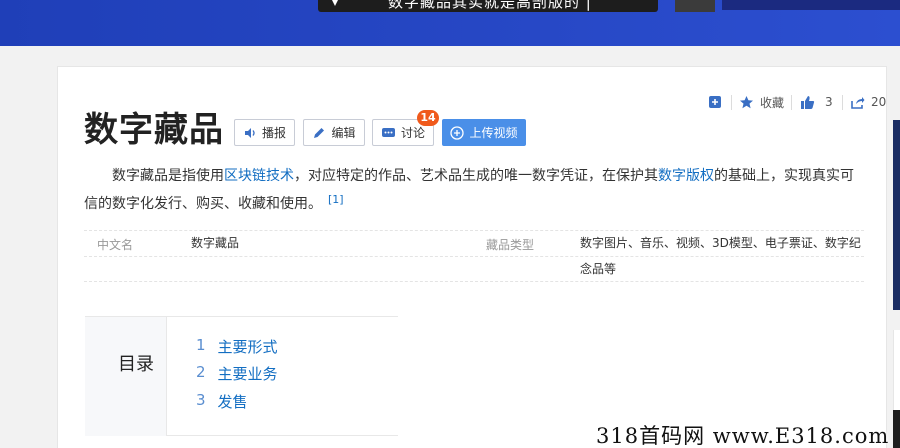  What do you see at coordinates (247, 374) in the screenshot?
I see `toc-item-label: 主要业务` at bounding box center [247, 374].